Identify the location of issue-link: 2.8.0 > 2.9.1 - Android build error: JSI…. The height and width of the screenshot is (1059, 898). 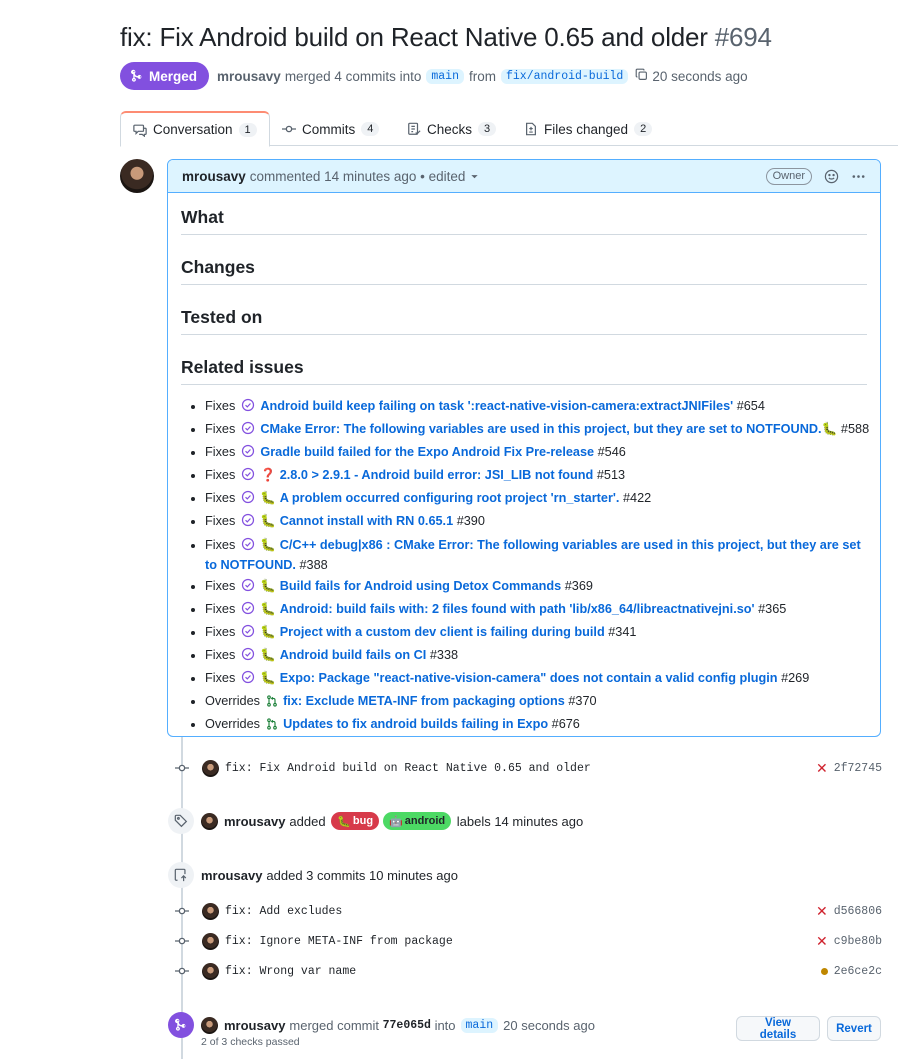
(437, 475).